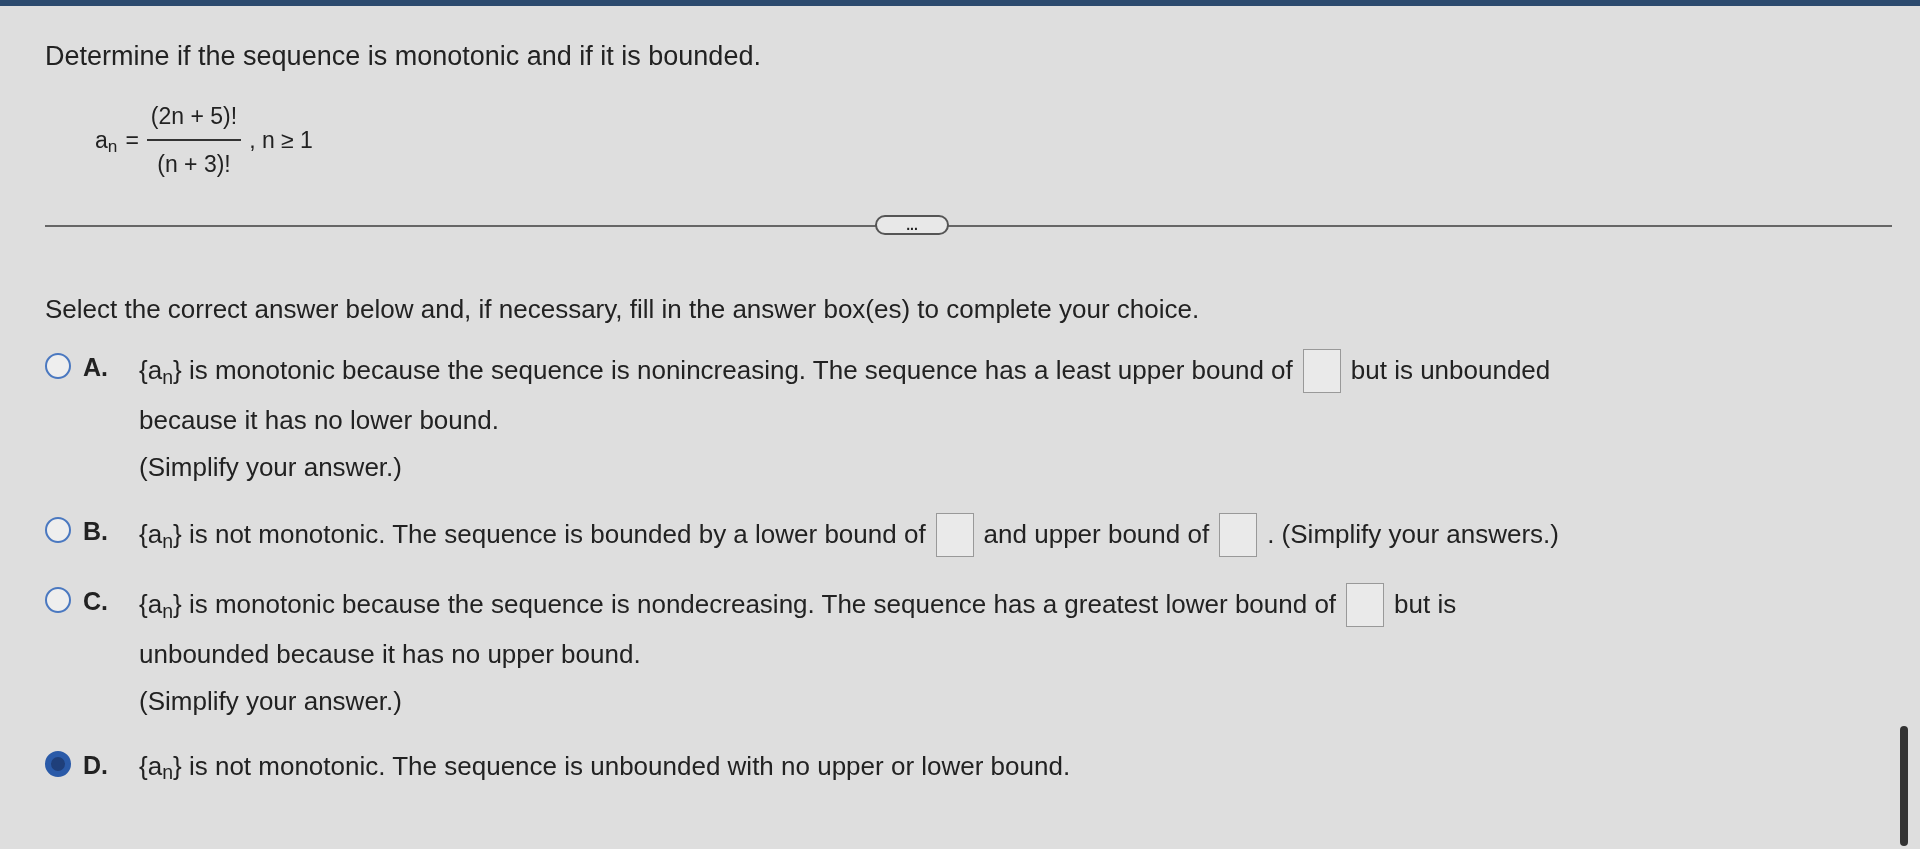 The image size is (1920, 849). I want to click on option-text: but is, so click(1425, 604).